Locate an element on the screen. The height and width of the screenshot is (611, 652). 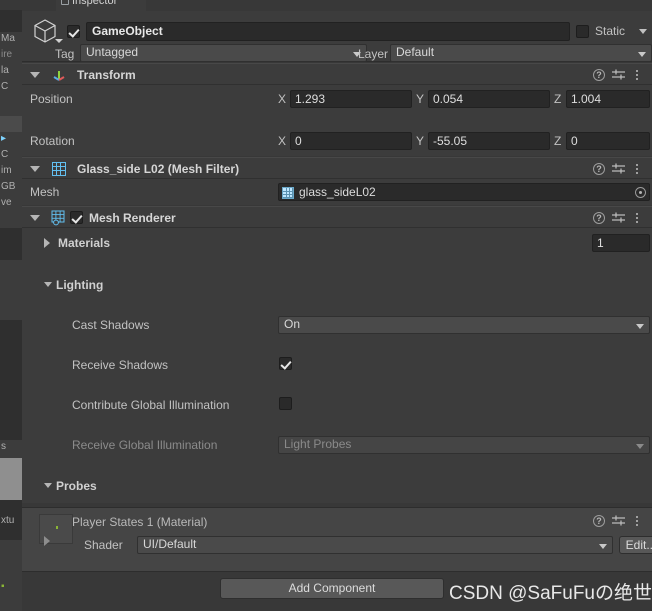
position-x-field: 1.293 is located at coordinates (351, 99).